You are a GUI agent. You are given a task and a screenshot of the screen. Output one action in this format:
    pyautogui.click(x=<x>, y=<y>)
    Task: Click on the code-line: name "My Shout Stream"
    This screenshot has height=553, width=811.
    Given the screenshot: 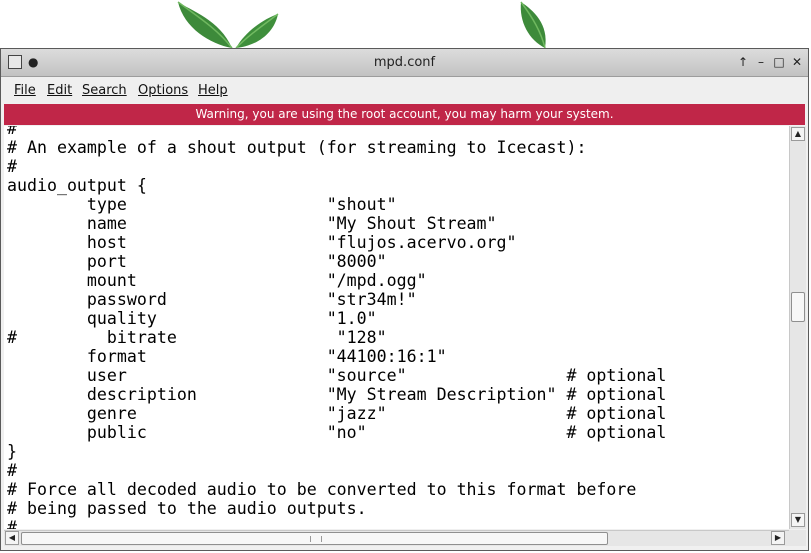 What is the action you would take?
    pyautogui.click(x=252, y=223)
    